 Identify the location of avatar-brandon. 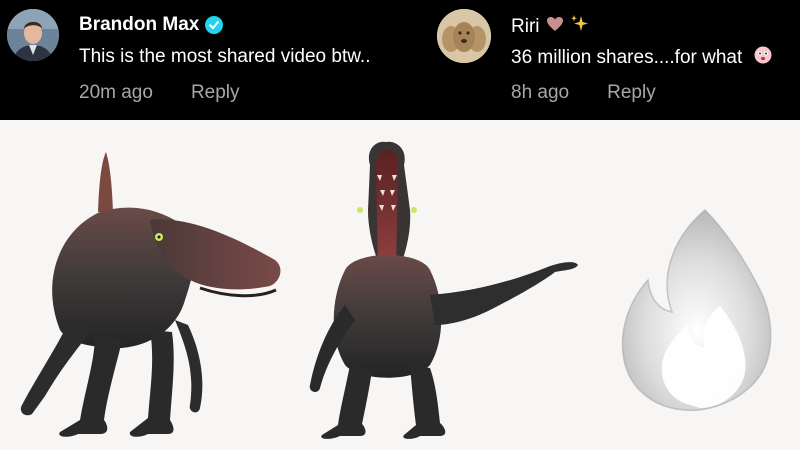
(33, 35).